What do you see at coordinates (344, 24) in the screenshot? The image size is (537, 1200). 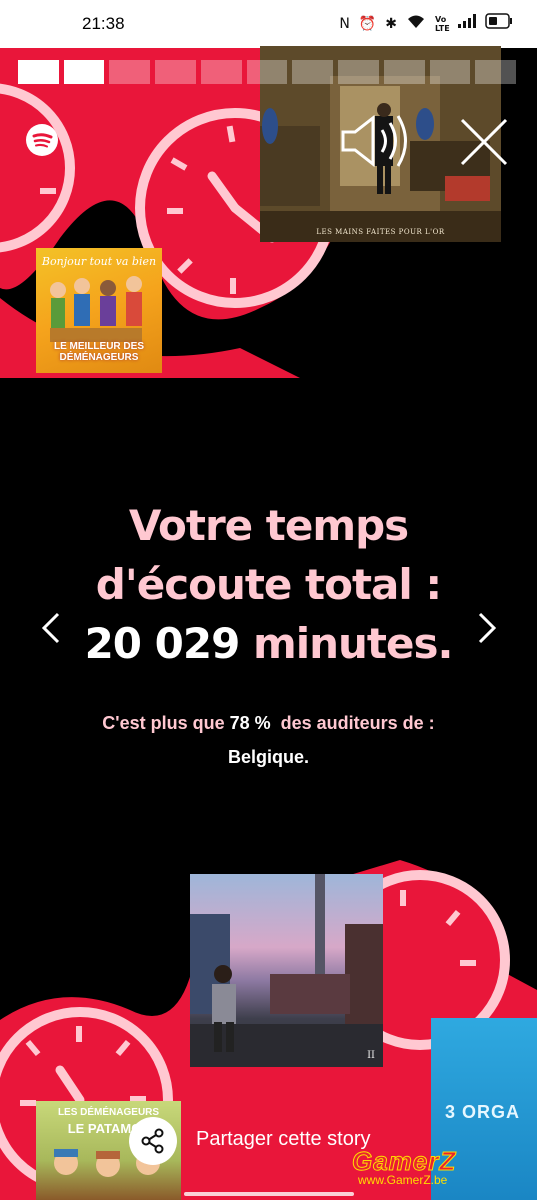 I see `nfc-icon: N` at bounding box center [344, 24].